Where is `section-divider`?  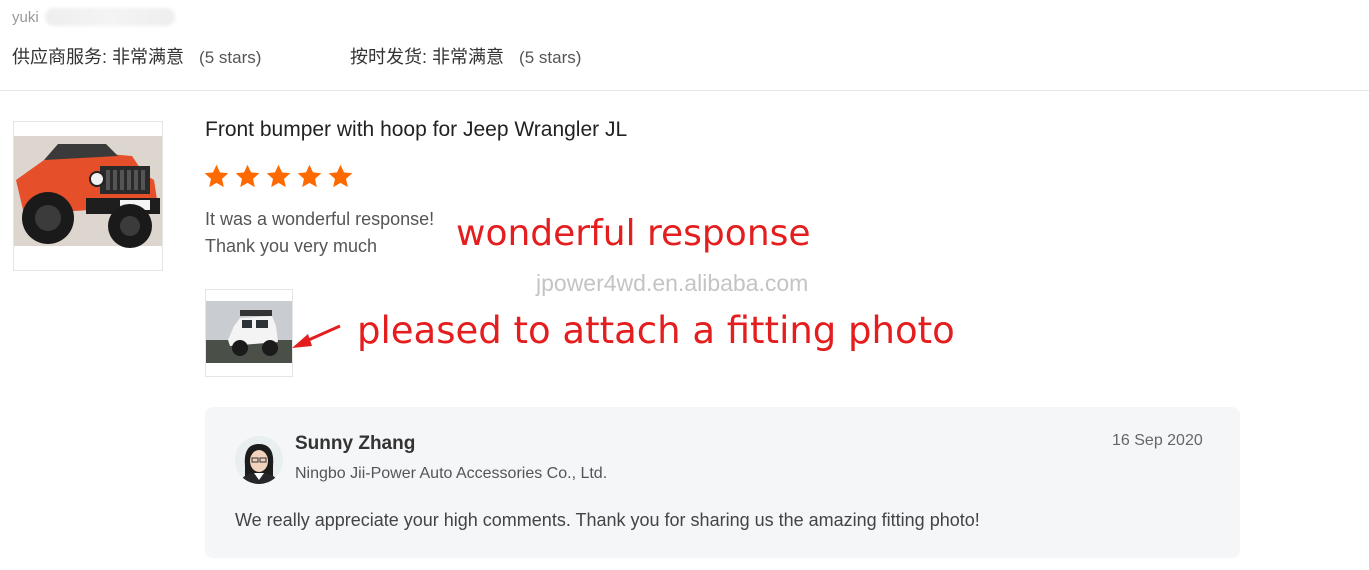
section-divider is located at coordinates (684, 90).